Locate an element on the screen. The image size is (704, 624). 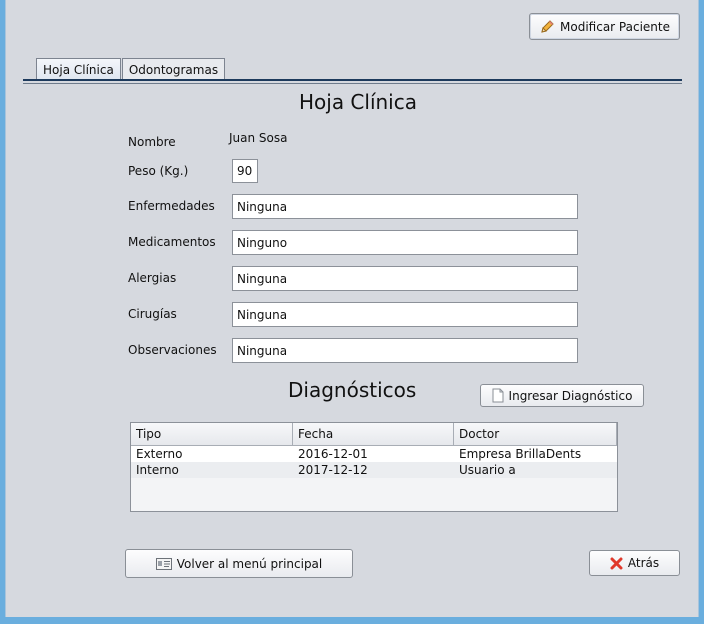
back-to-menu-label: Volver al menú principal is located at coordinates (249, 563).